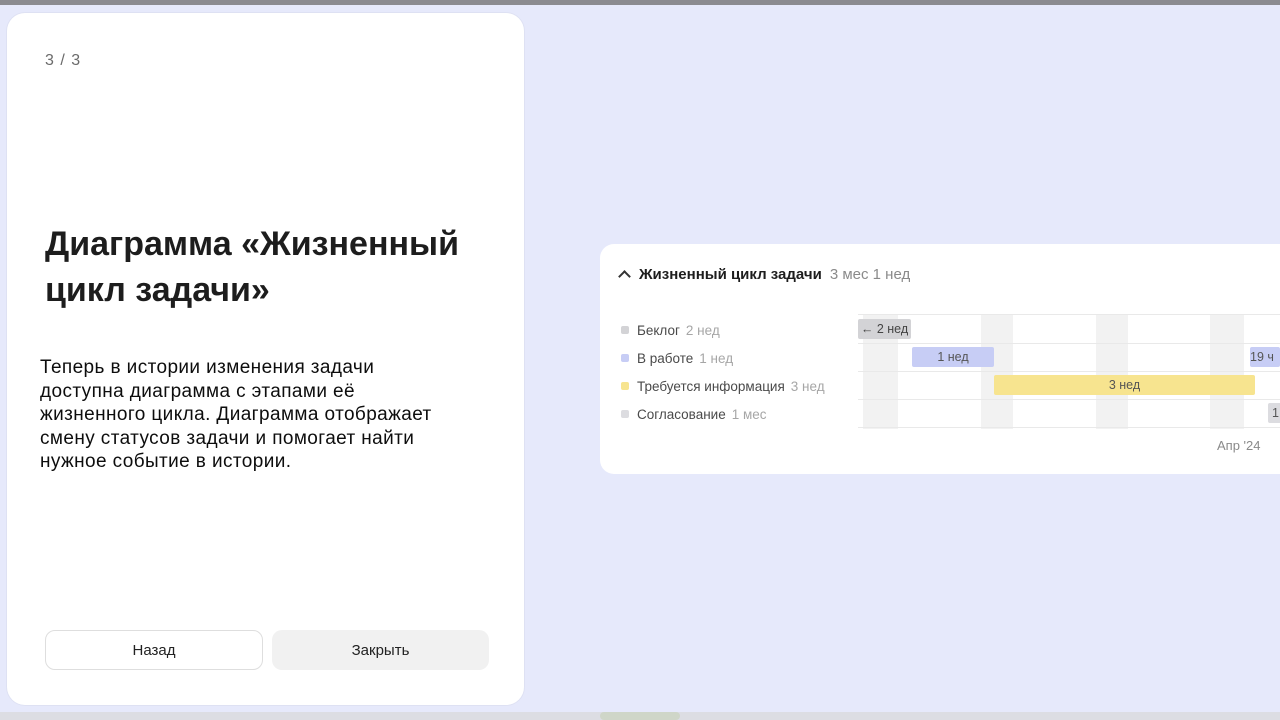 Image resolution: width=1280 pixels, height=720 pixels. Describe the element at coordinates (640, 2) in the screenshot. I see `window-top-border` at that location.